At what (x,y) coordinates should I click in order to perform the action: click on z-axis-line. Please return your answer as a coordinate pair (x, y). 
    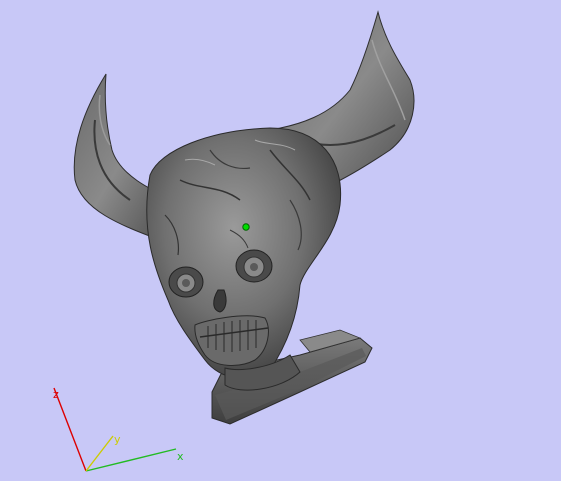
    Looking at the image, I should click on (70, 429).